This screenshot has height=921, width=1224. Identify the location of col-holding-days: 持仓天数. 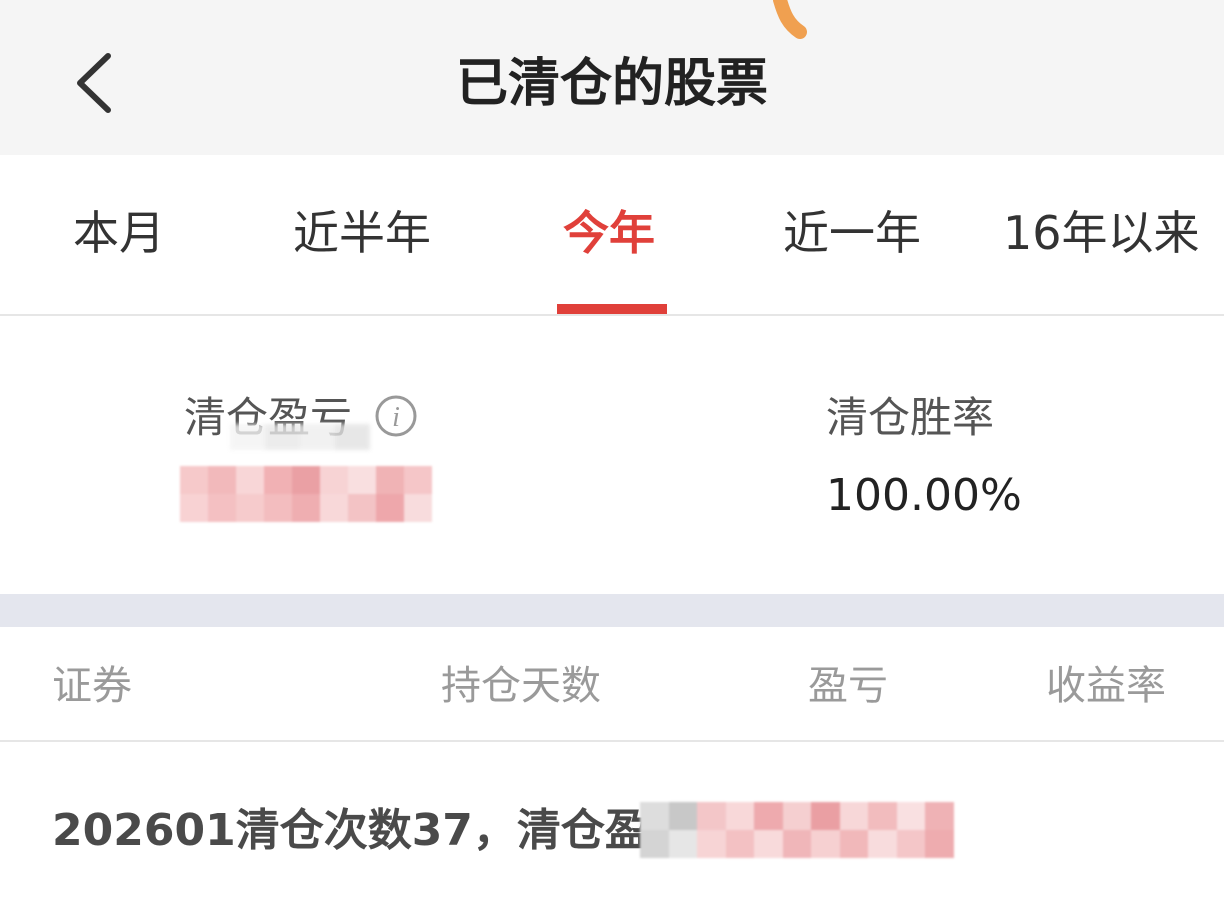
(521, 686).